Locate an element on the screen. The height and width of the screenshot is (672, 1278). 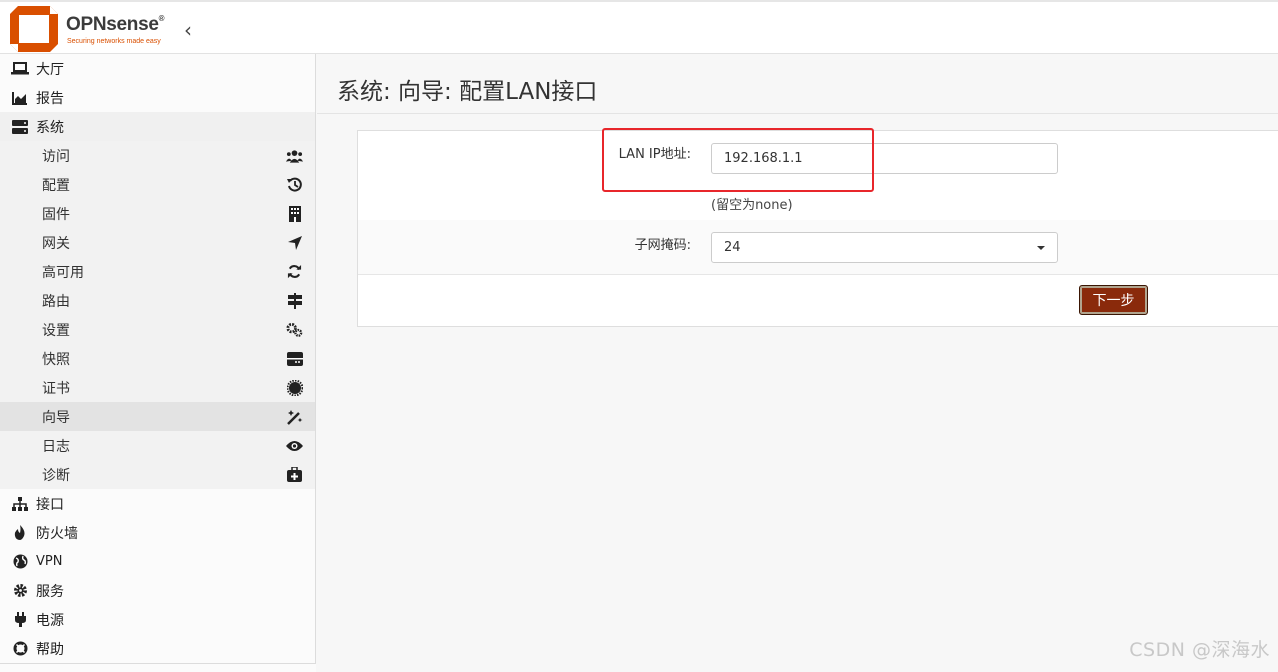
globe-icon is located at coordinates (20, 562).